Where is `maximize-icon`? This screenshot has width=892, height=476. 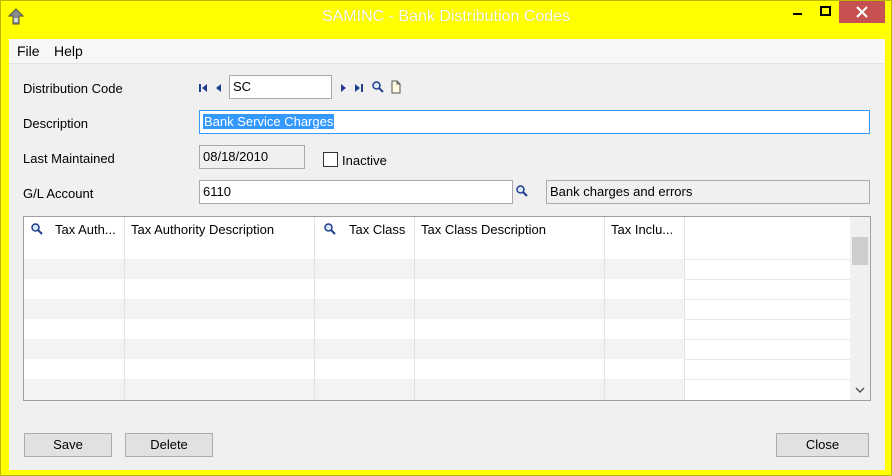 maximize-icon is located at coordinates (825, 11).